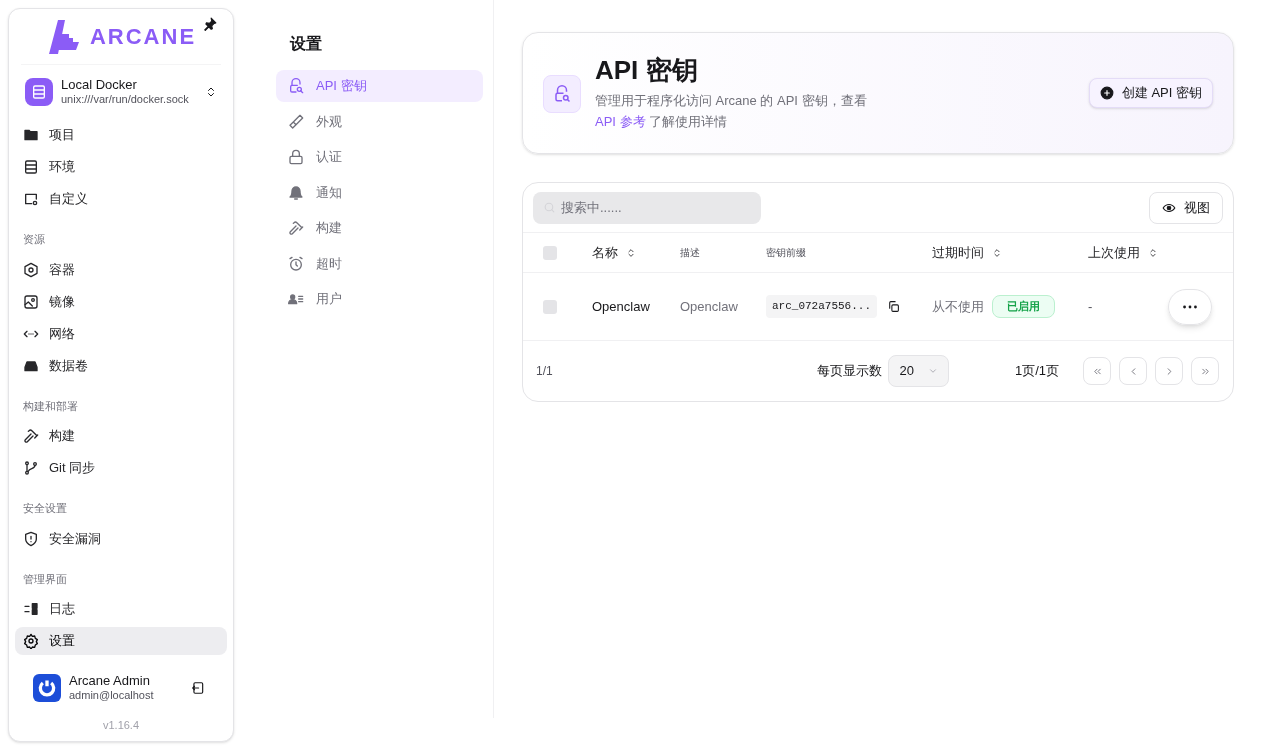 Image resolution: width=1280 pixels, height=750 pixels. Describe the element at coordinates (296, 263) in the screenshot. I see `alarm-clock-icon` at that location.